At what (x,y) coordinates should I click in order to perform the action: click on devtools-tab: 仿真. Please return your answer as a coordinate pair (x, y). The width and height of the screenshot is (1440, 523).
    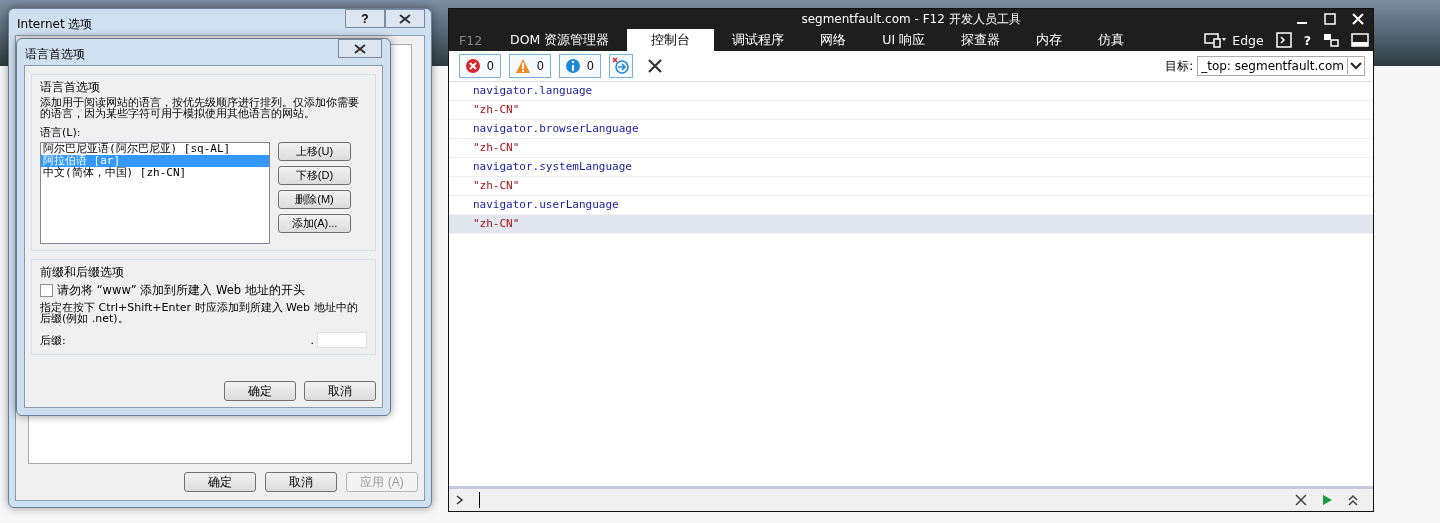
    Looking at the image, I should click on (1111, 40).